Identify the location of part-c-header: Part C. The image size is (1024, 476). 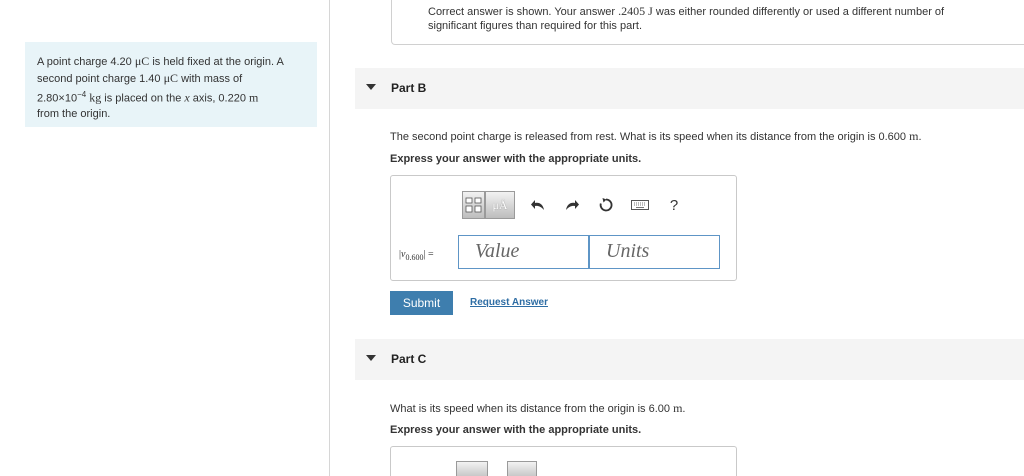
(689, 359).